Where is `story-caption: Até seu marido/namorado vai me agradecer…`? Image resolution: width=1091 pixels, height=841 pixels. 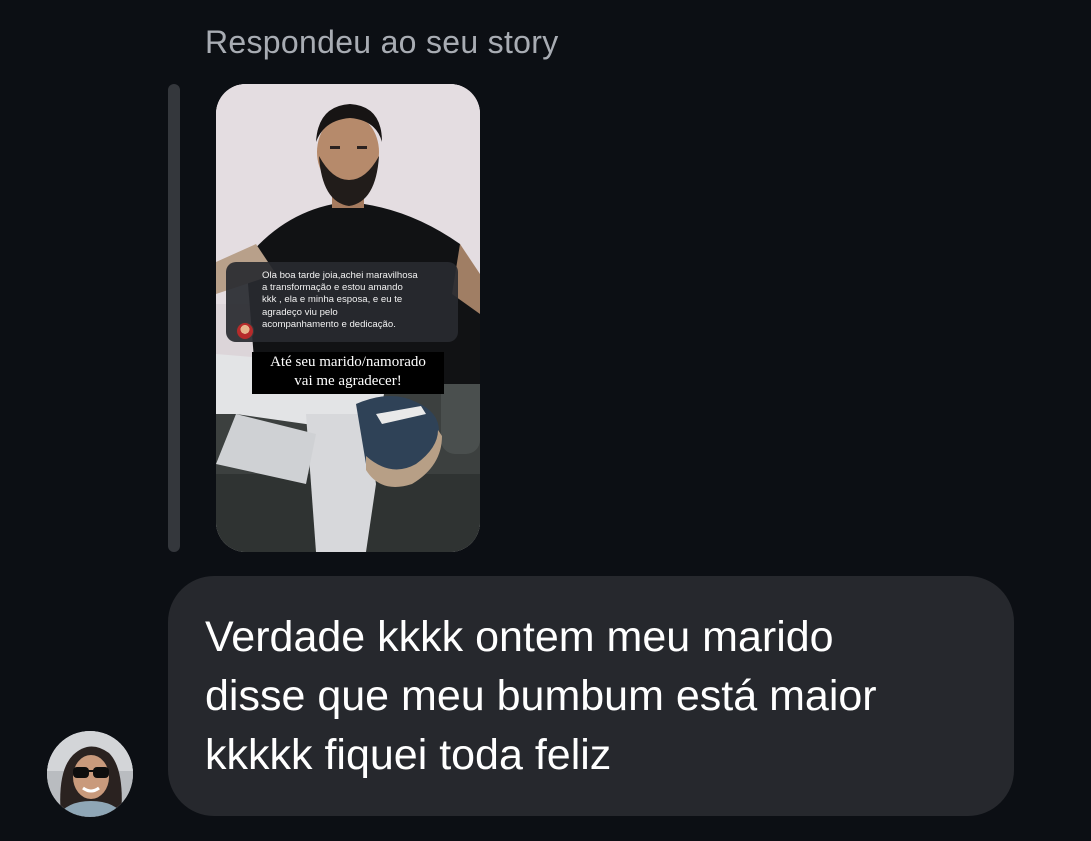
story-caption: Até seu marido/namorado vai me agradecer… is located at coordinates (348, 373).